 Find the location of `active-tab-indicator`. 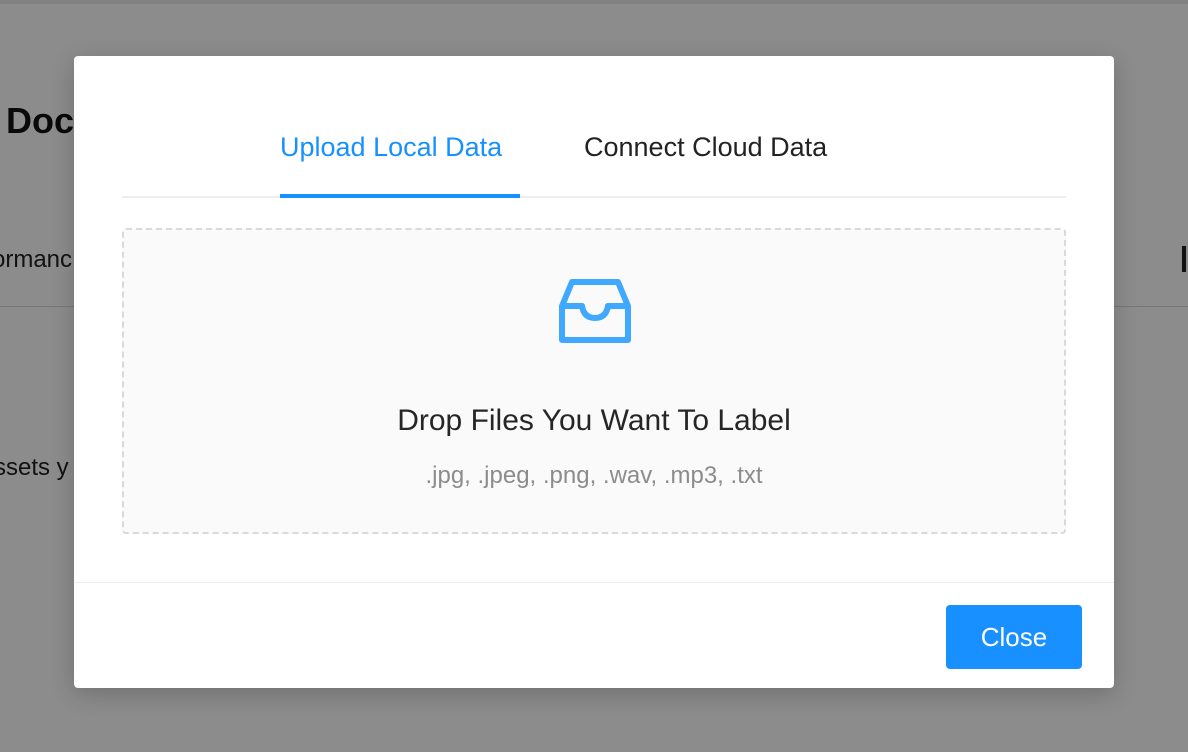

active-tab-indicator is located at coordinates (400, 196).